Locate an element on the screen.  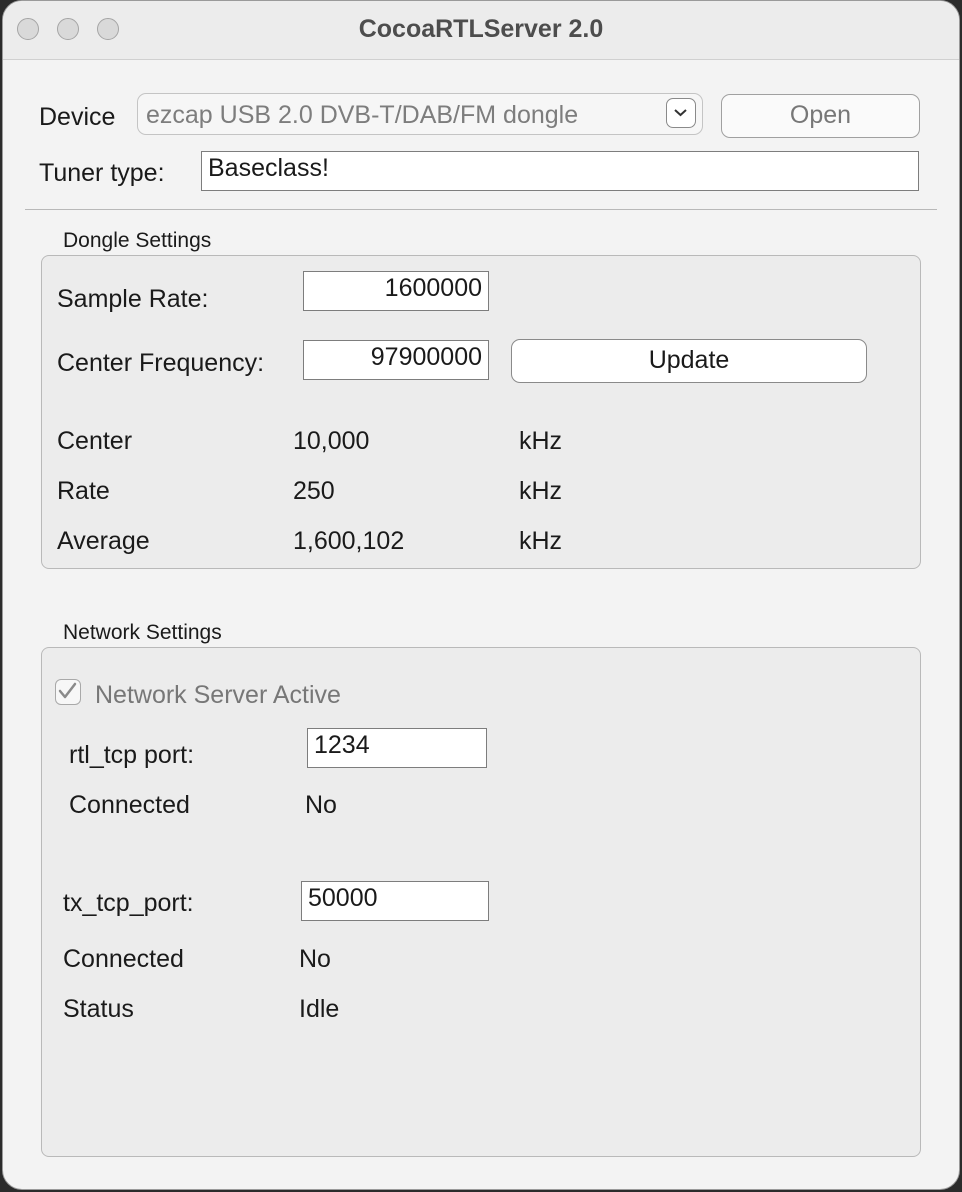
rtl-tcp-port-field: 1234 is located at coordinates (397, 748).